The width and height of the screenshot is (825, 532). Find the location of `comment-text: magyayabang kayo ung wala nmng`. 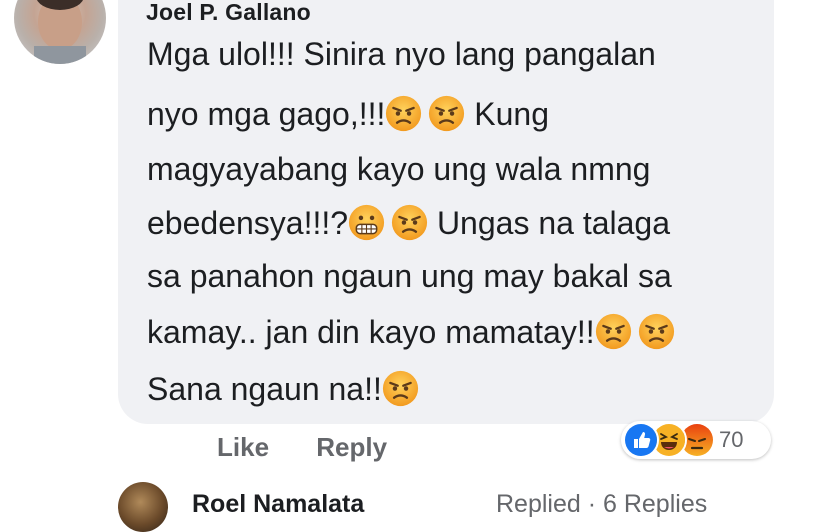

comment-text: magyayabang kayo ung wala nmng is located at coordinates (399, 169).